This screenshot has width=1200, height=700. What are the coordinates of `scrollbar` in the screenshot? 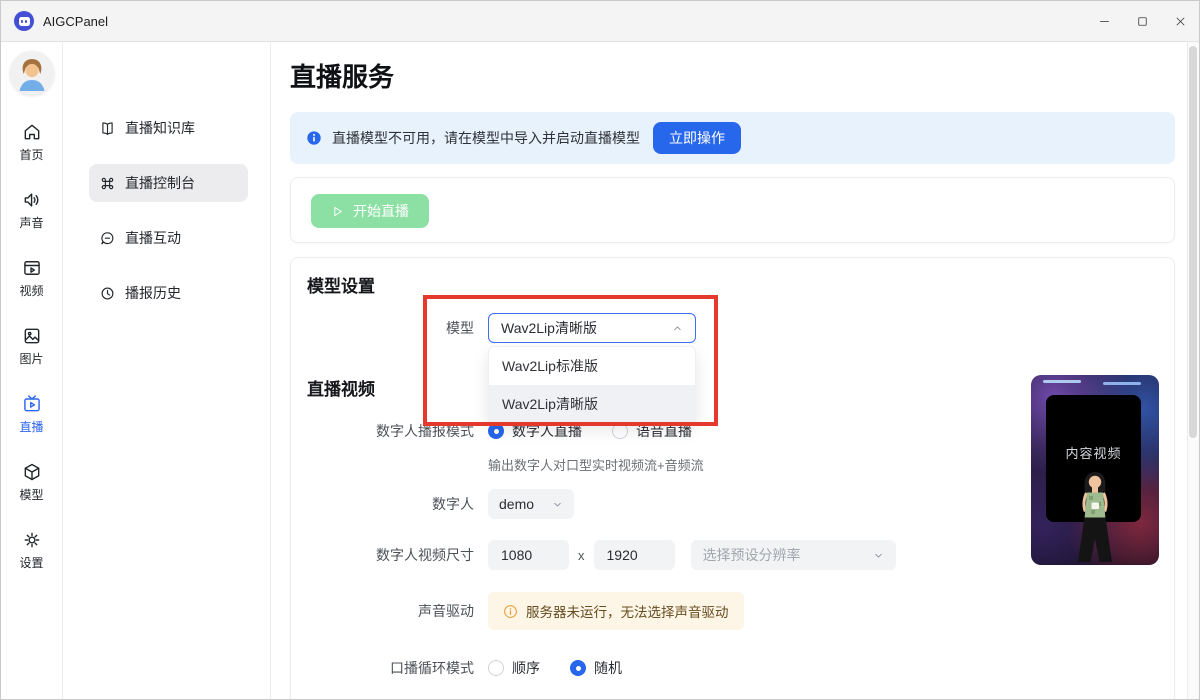 It's located at (1193, 370).